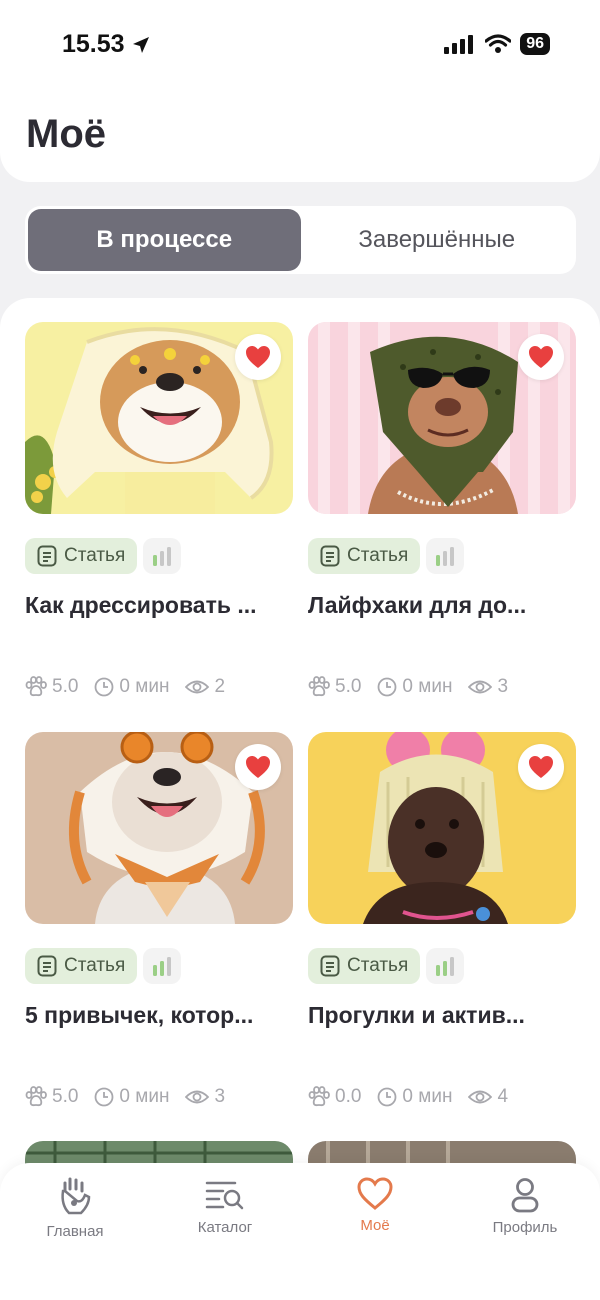 Image resolution: width=600 pixels, height=1300 pixels. I want to click on tab-in-progress: В процессе, so click(164, 240).